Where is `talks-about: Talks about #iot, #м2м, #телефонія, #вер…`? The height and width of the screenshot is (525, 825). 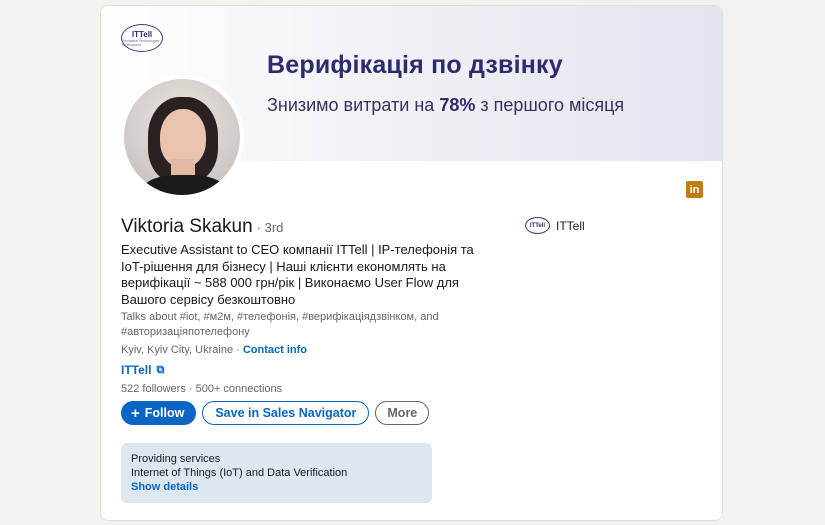 talks-about: Talks about #iot, #м2м, #телефонія, #вер… is located at coordinates (280, 324).